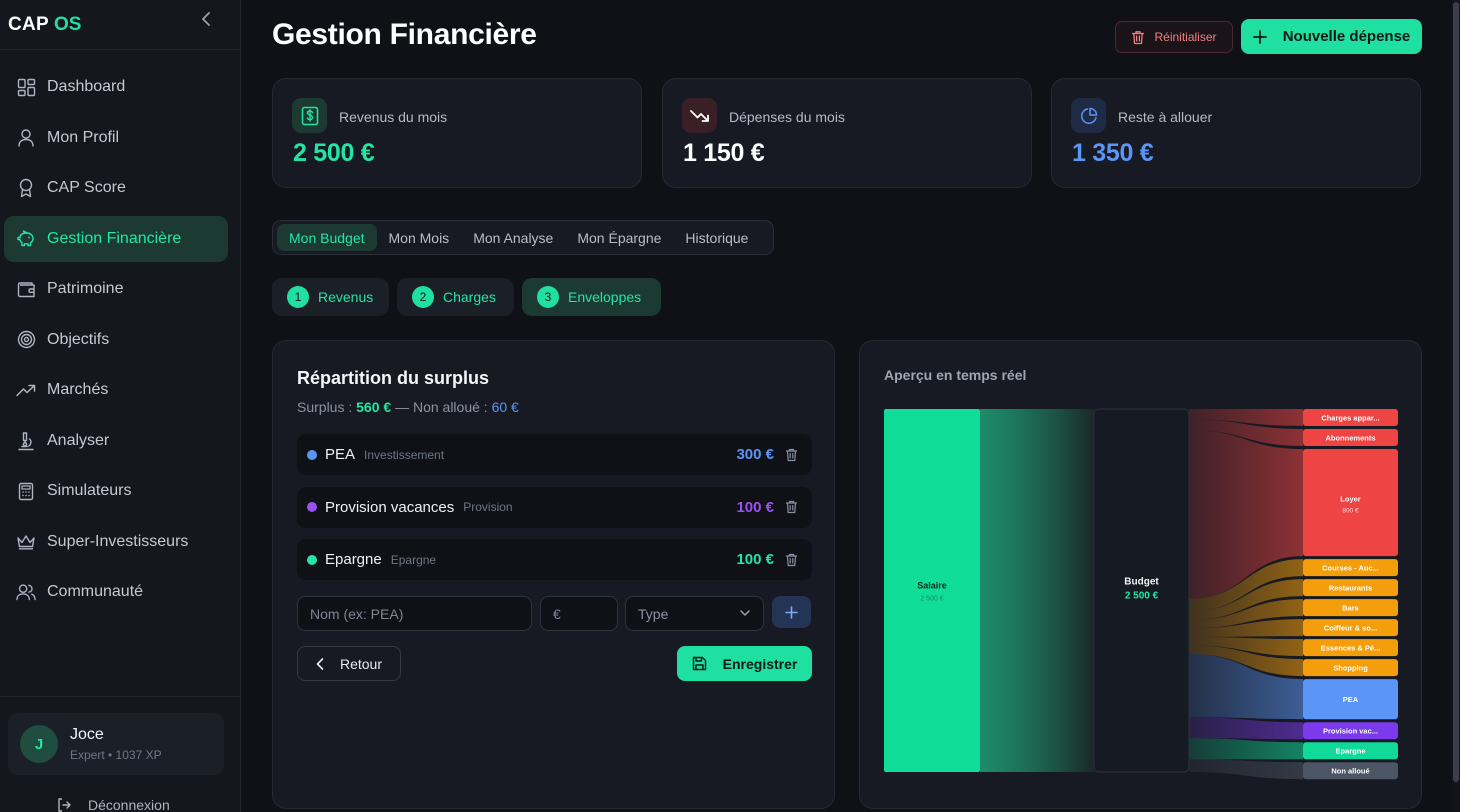  I want to click on sidebar-item-label: Marchés, so click(78, 389).